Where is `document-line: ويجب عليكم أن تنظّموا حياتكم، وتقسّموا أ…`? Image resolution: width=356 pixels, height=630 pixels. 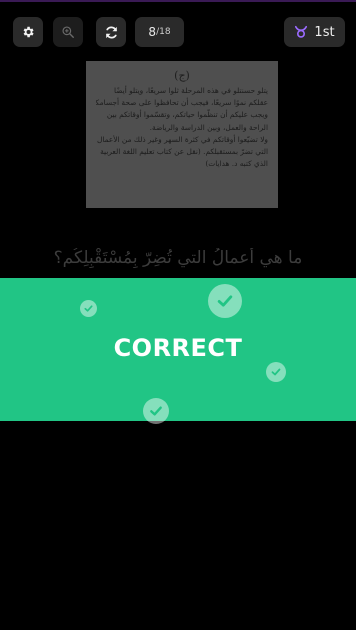
document-line: ويجب عليكم أن تنظّموا حياتكم، وتقسّموا أ… is located at coordinates (187, 115).